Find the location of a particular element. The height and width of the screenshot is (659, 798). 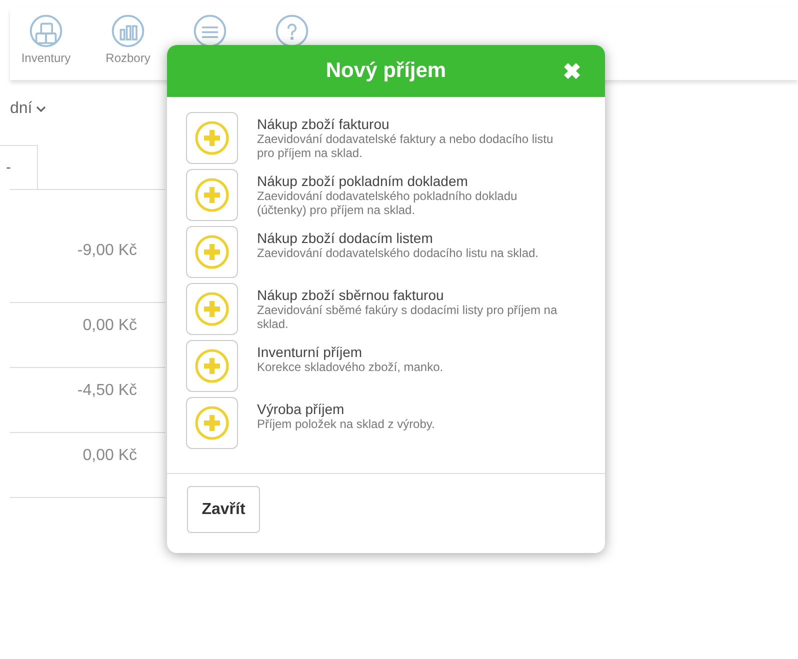

menu-icon is located at coordinates (210, 31).